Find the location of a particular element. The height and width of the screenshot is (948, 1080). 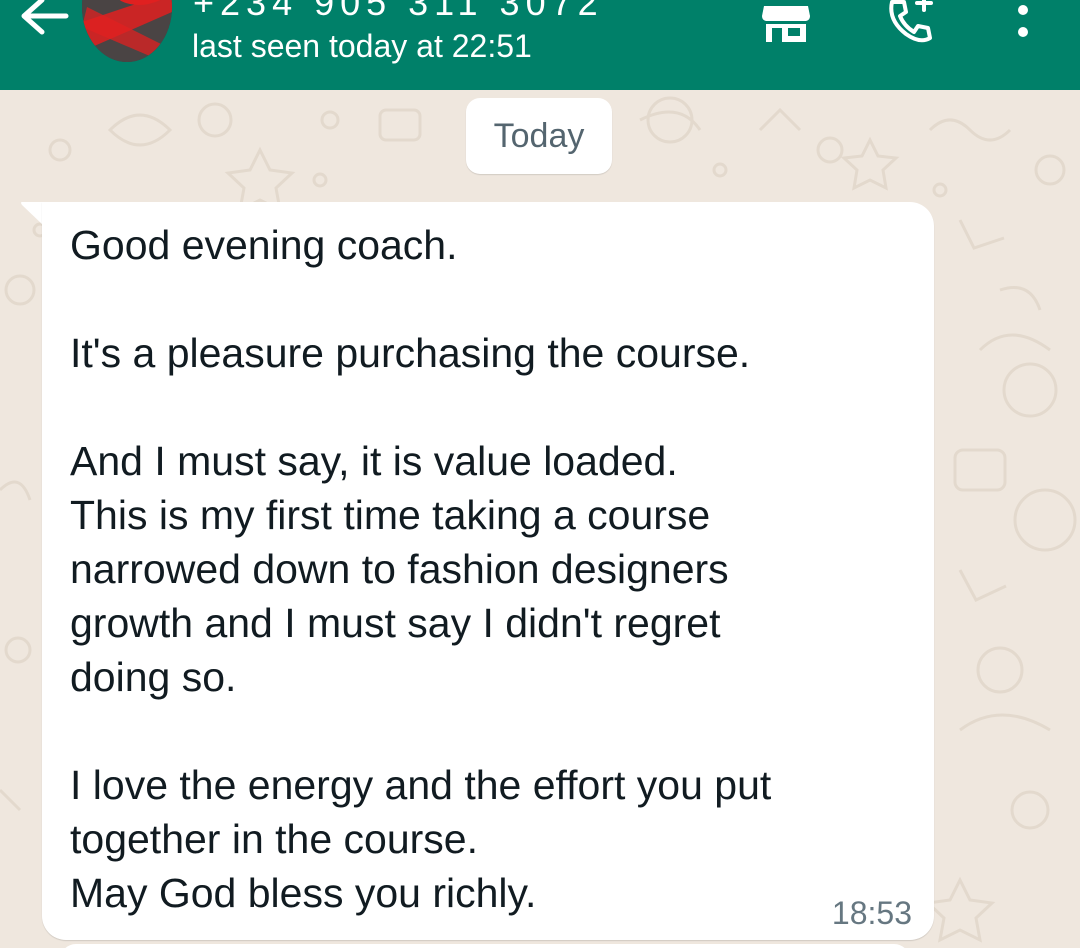

message-line: This is my first time taking a course is located at coordinates (390, 515).